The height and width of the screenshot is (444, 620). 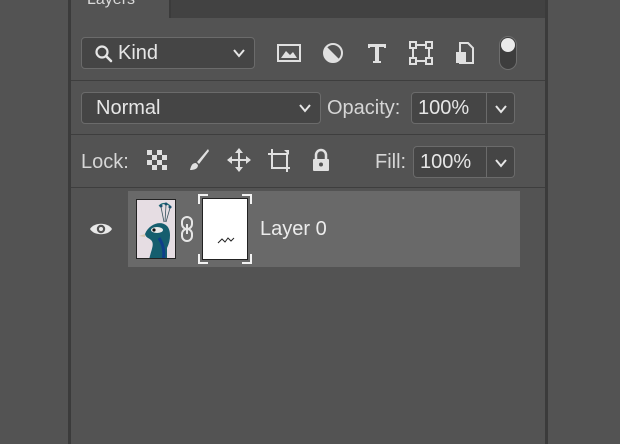 I want to click on toggle-knob, so click(x=508, y=45).